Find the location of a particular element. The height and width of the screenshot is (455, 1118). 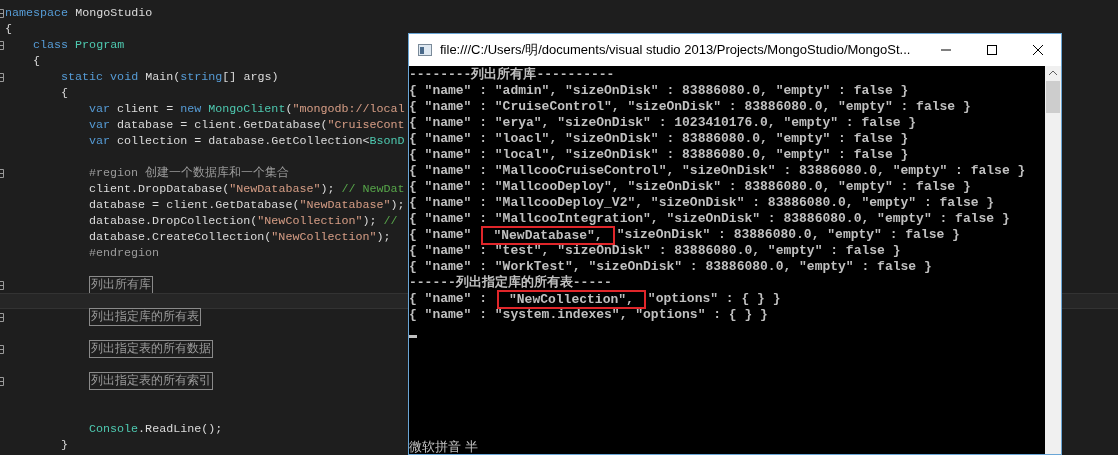

code-token: Program is located at coordinates (100, 45).